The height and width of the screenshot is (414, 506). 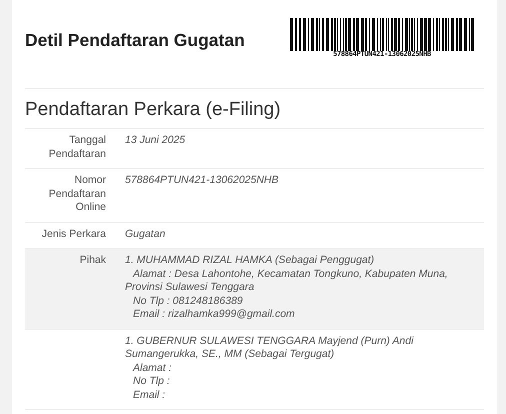 I want to click on field-label: Tanggal Pendaftaran, so click(x=77, y=147).